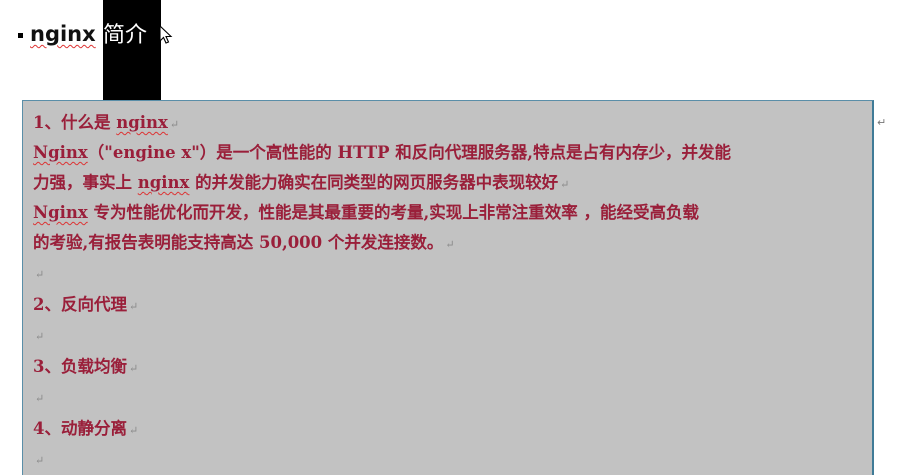 The image size is (912, 475). What do you see at coordinates (60, 212) in the screenshot?
I see `p2-word: Nginx` at bounding box center [60, 212].